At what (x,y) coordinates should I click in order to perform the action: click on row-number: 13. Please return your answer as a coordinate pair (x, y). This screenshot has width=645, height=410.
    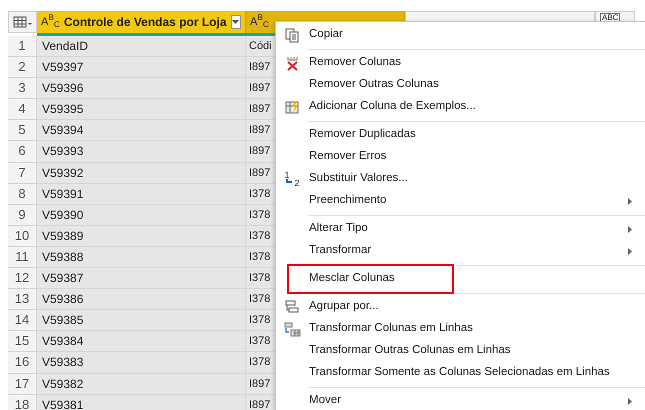
    Looking at the image, I should click on (22, 299).